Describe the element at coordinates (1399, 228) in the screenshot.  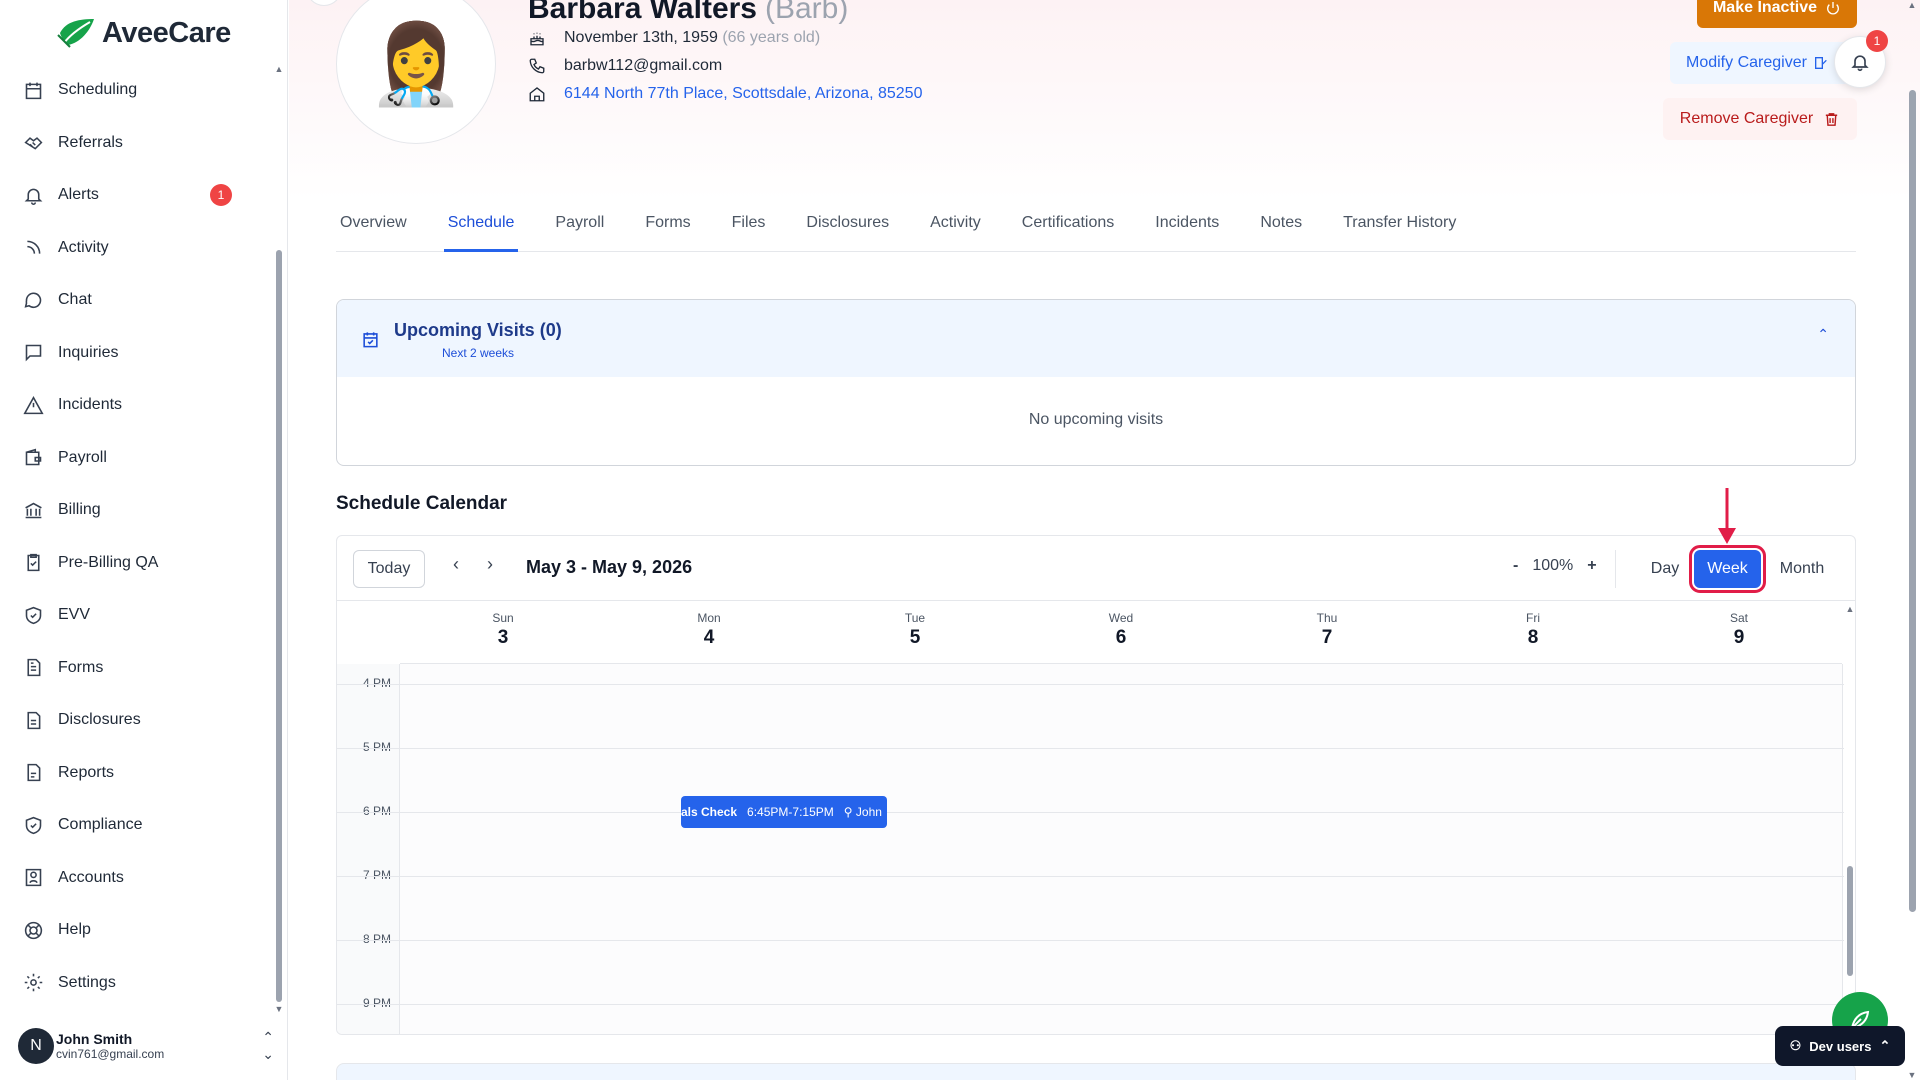
I see `tab-transfer-history: Transfer History` at that location.